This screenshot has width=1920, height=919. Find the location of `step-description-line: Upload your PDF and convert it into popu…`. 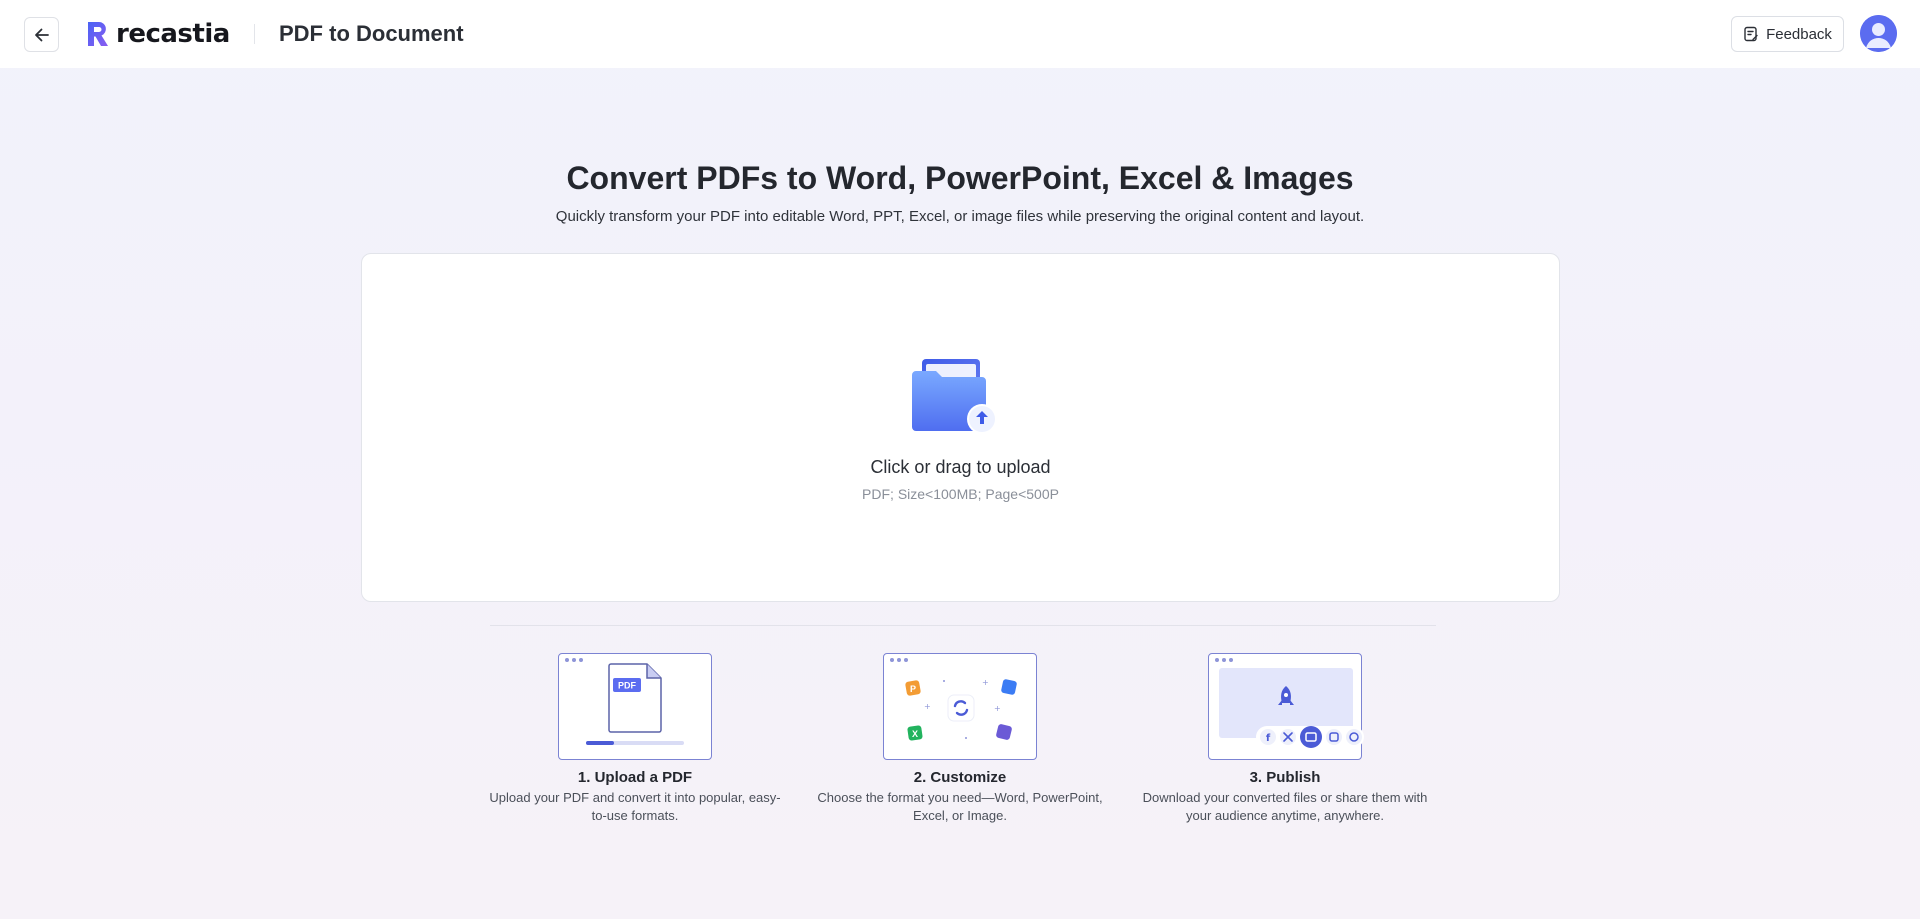

step-description-line: Upload your PDF and convert it into popu… is located at coordinates (635, 797).